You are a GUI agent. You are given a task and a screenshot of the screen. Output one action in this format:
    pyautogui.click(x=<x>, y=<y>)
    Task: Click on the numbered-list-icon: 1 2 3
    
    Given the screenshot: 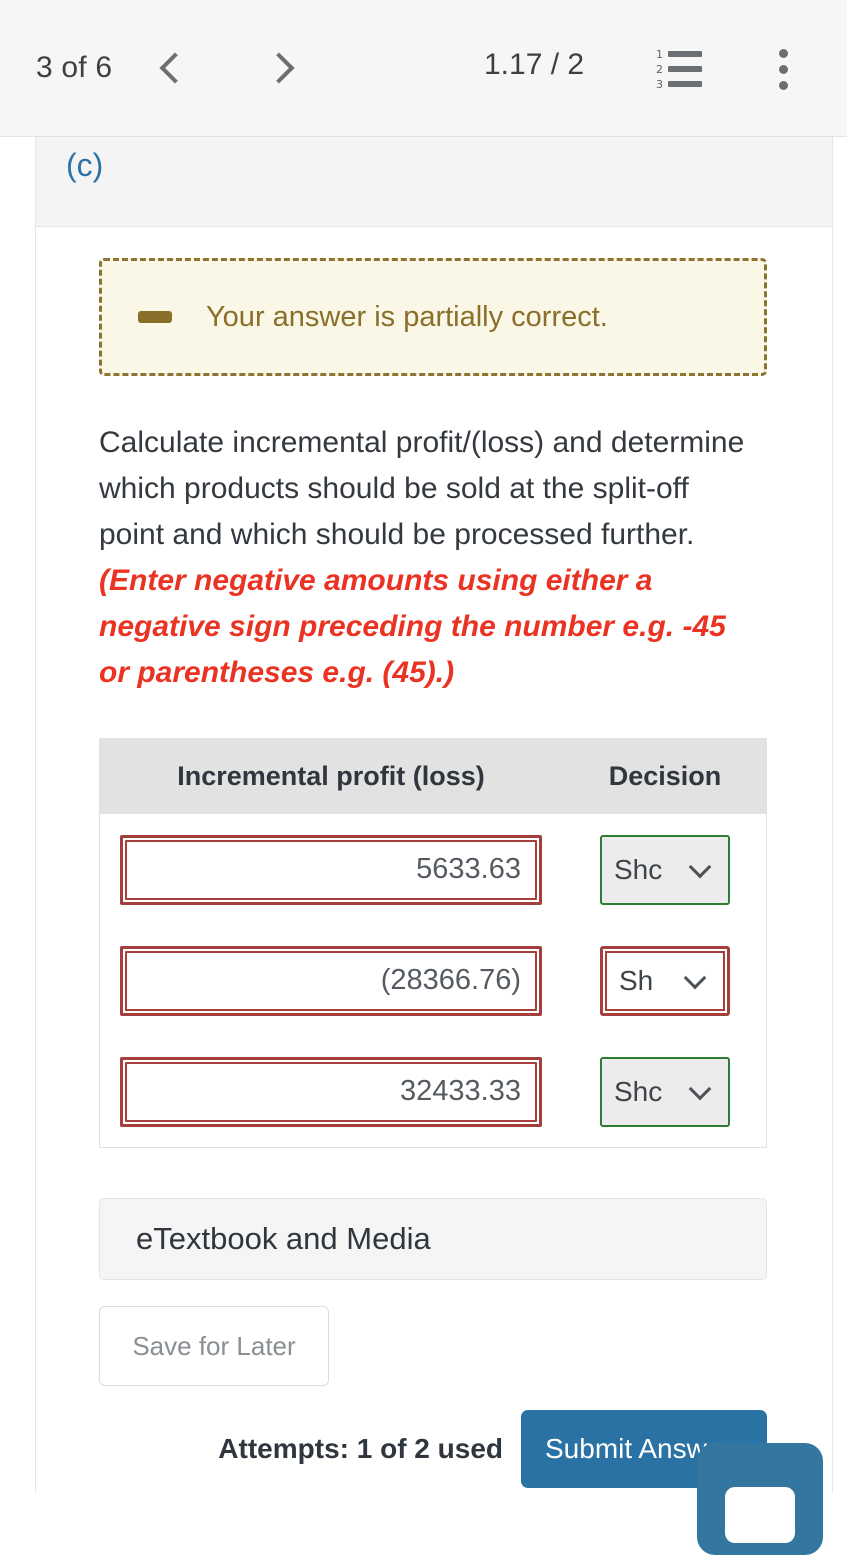 What is the action you would take?
    pyautogui.click(x=683, y=69)
    